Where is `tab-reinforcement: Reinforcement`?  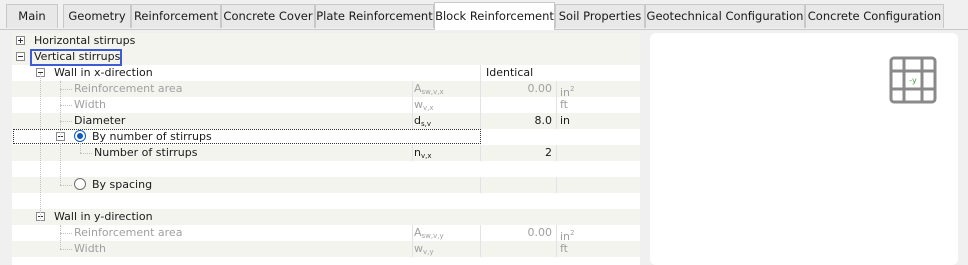
tab-reinforcement: Reinforcement is located at coordinates (176, 16).